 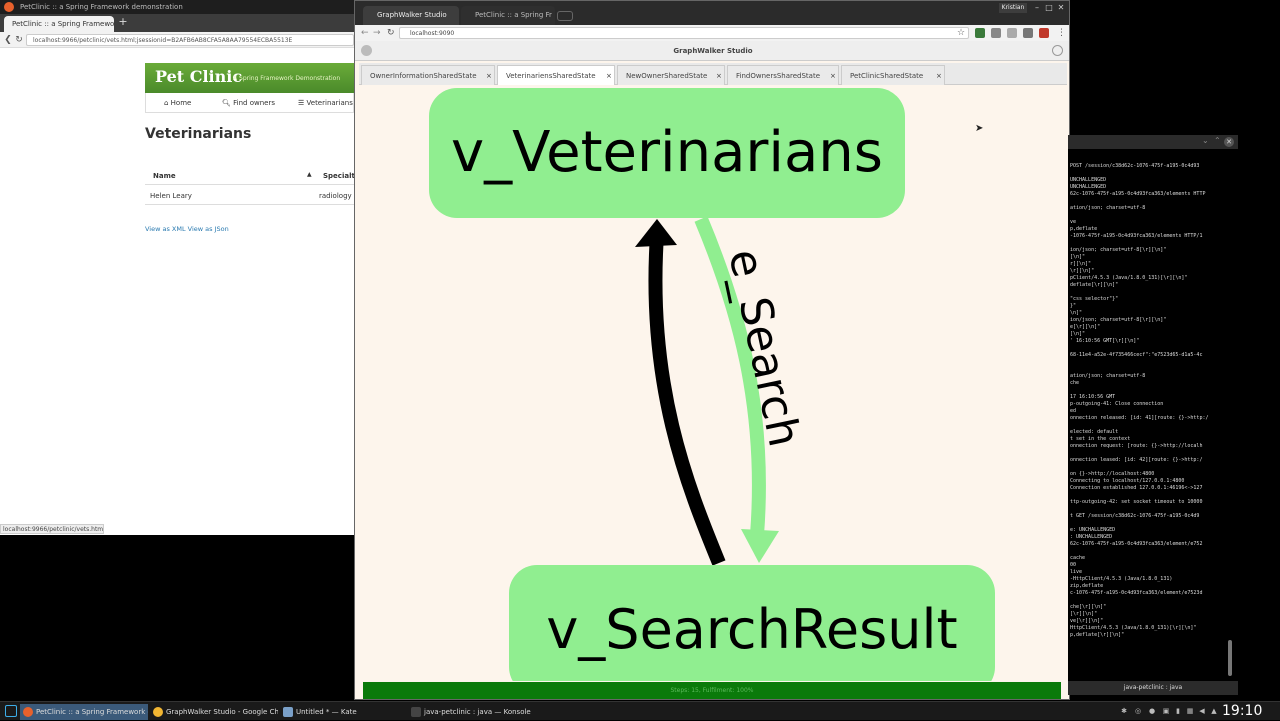 I want to click on terminal-line: r][\n]", so click(x=1081, y=264).